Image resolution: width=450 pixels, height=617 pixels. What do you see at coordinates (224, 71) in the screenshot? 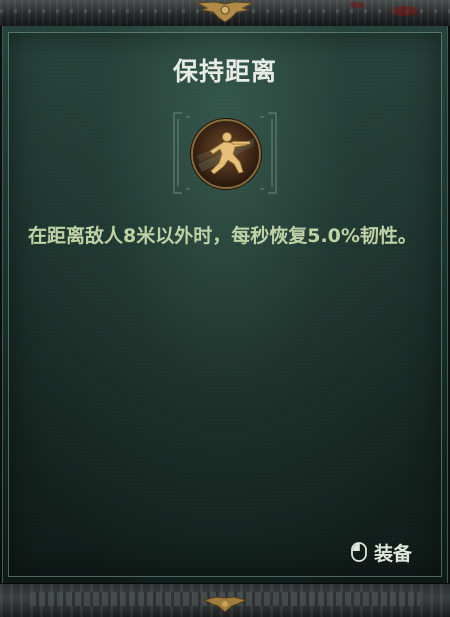
I see `talent-title: 保持距离` at bounding box center [224, 71].